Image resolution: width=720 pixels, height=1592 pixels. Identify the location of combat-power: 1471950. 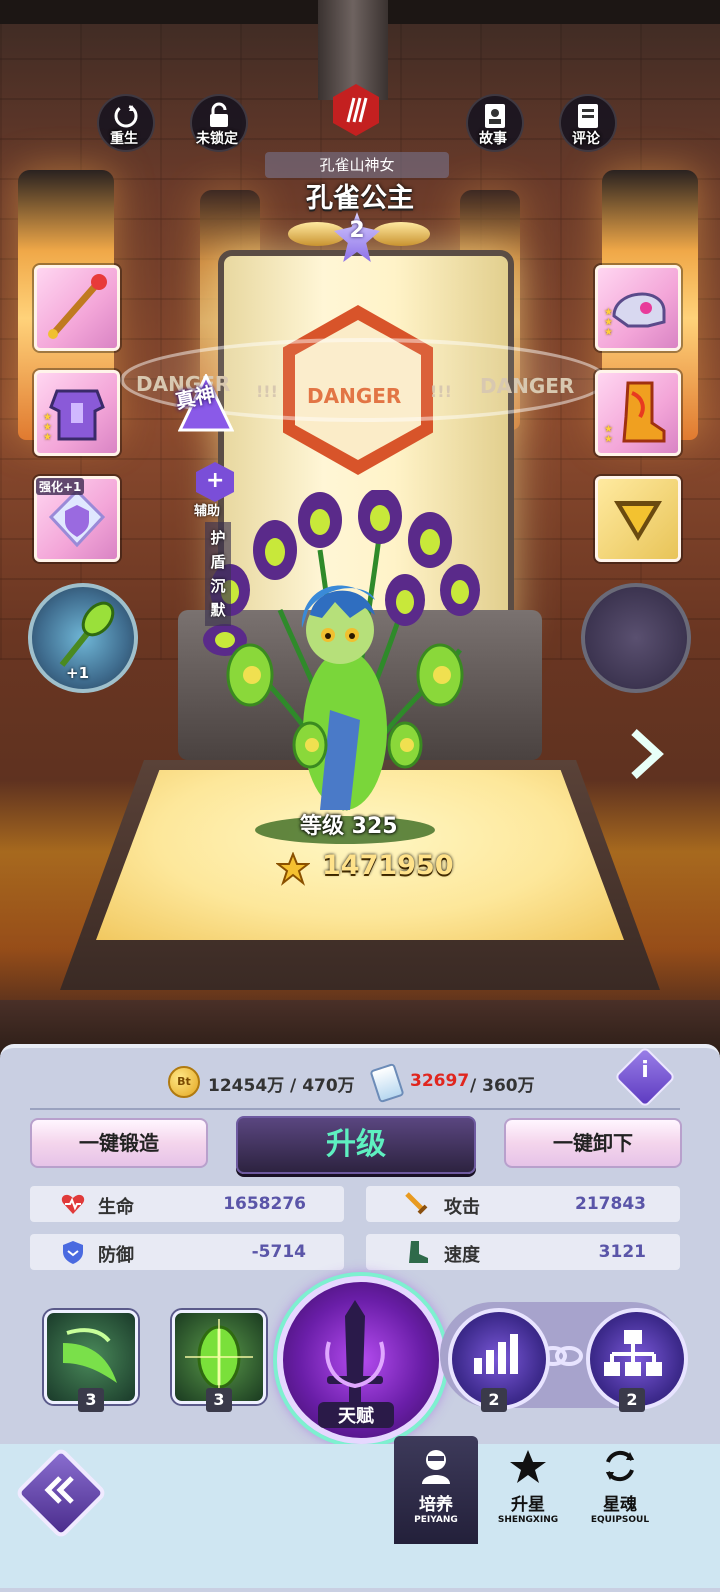
(388, 865).